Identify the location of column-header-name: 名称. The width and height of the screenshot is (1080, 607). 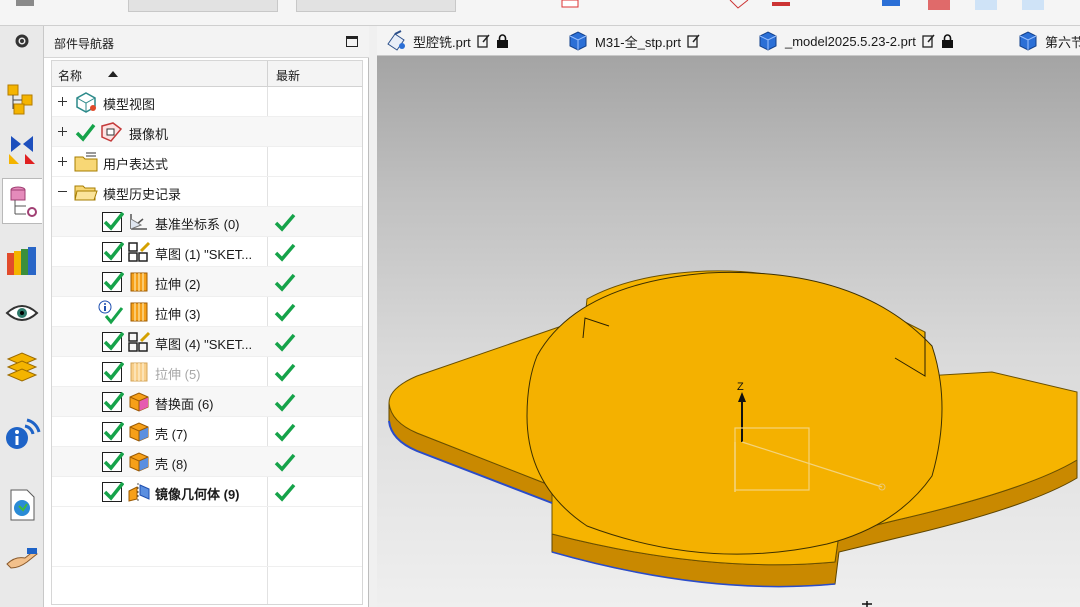
(70, 75).